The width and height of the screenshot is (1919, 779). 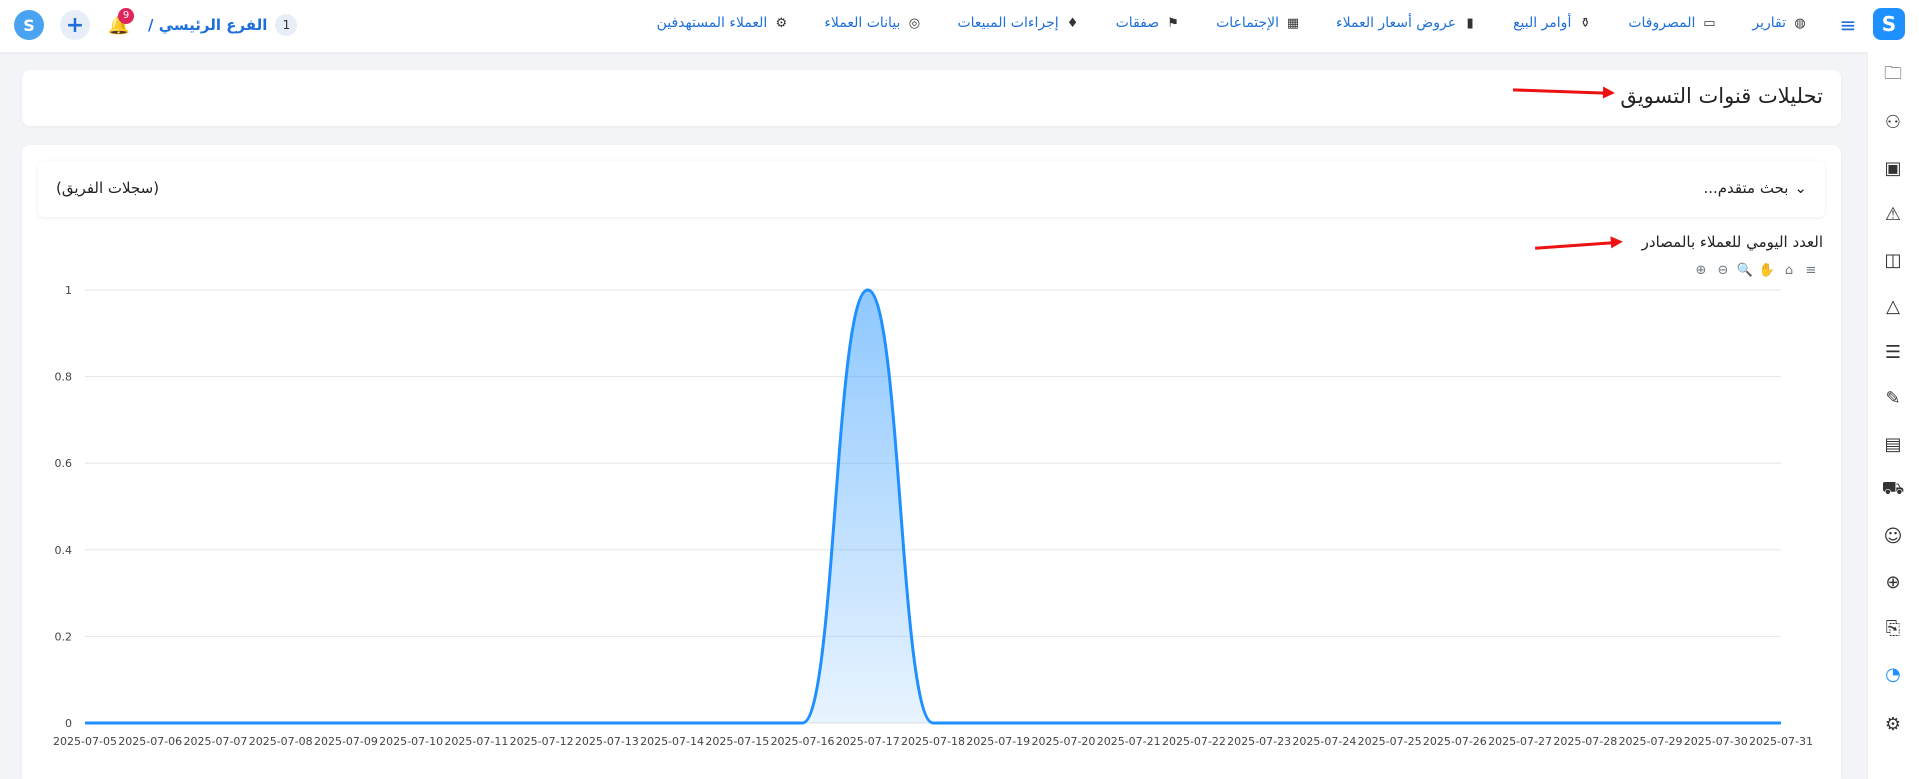 I want to click on nav-item-label: إجراءات المبيعات, so click(x=1008, y=23).